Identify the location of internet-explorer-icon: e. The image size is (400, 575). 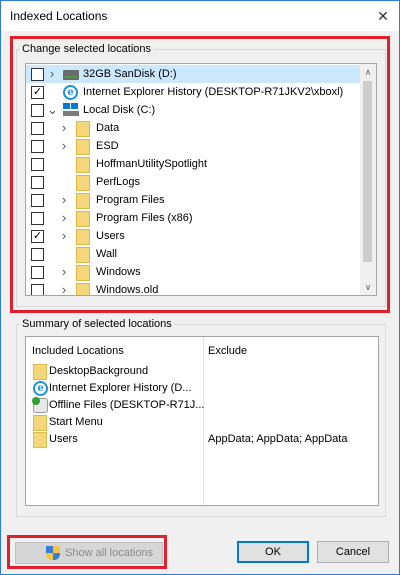
(40, 388).